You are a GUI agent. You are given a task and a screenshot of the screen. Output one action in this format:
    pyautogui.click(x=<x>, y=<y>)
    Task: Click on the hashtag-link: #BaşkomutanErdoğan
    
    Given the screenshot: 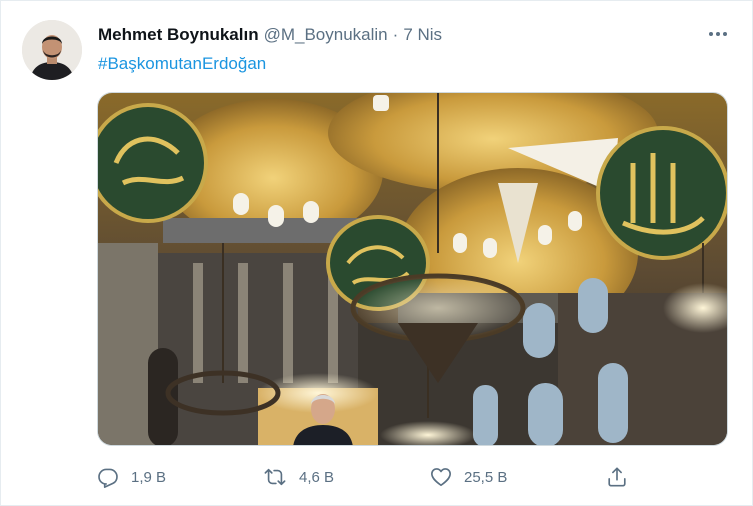 What is the action you would take?
    pyautogui.click(x=182, y=64)
    